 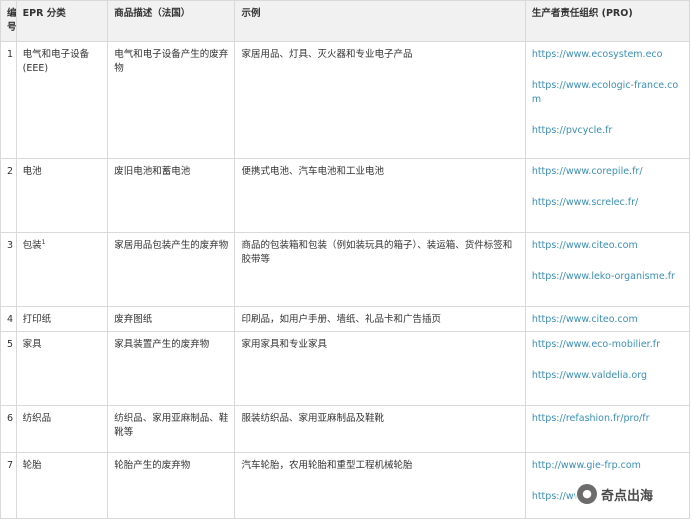 I want to click on category-label: 电气和电子设备(EEE), so click(x=56, y=61).